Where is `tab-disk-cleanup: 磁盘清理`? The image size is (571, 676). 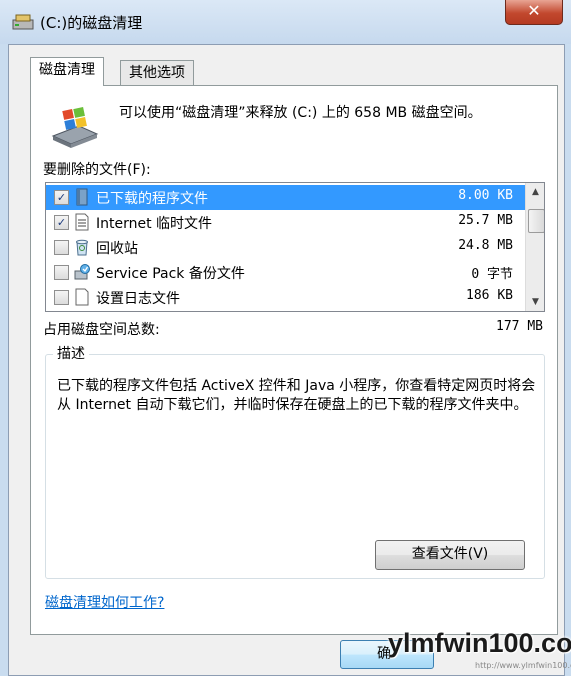 tab-disk-cleanup: 磁盘清理 is located at coordinates (67, 71).